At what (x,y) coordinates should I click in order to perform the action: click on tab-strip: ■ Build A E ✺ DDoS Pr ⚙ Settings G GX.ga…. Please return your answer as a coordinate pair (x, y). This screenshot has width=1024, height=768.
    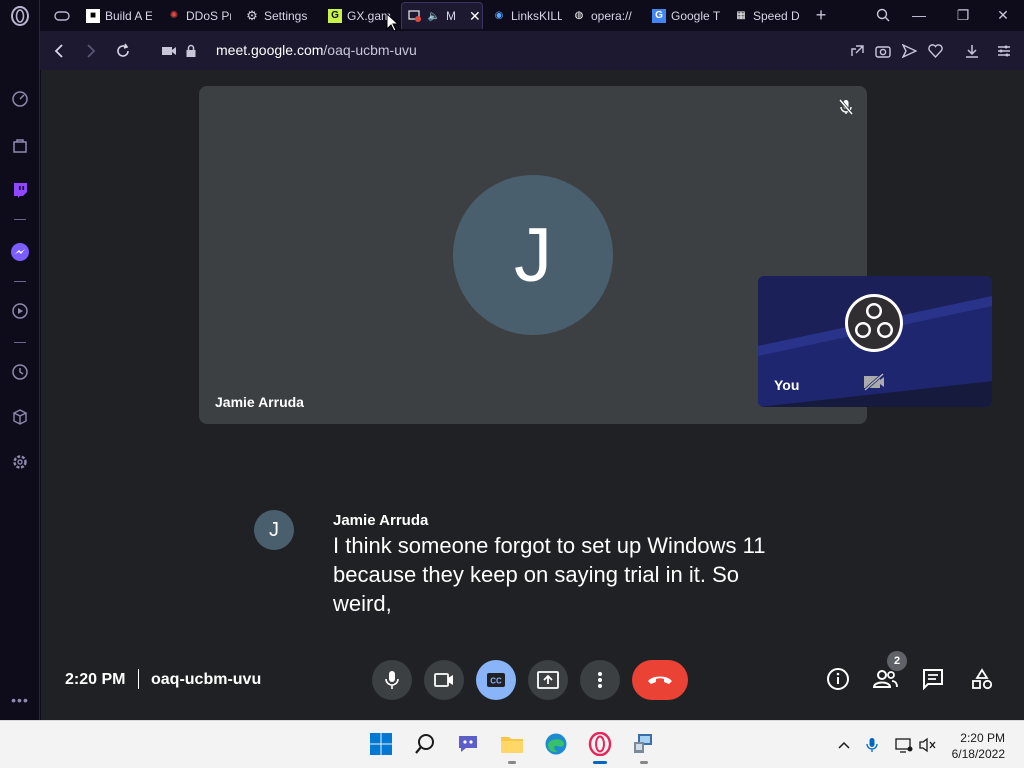
    Looking at the image, I should click on (532, 15).